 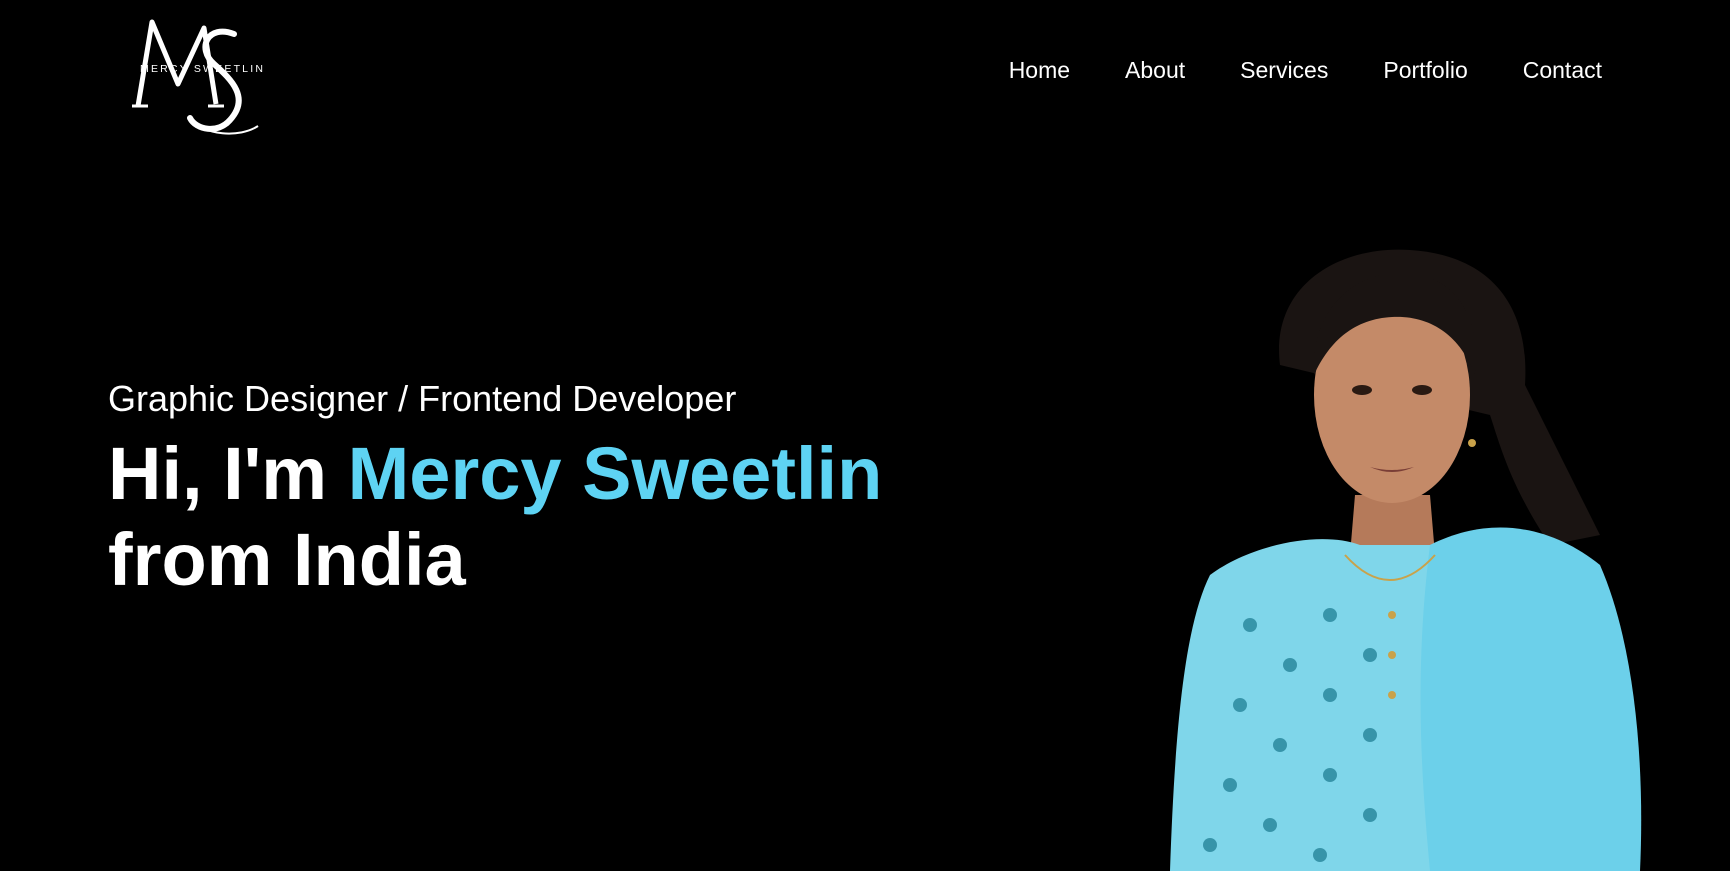 What do you see at coordinates (558, 517) in the screenshot?
I see `hero-title: Hi, I'm Mercy Sweetlin from India` at bounding box center [558, 517].